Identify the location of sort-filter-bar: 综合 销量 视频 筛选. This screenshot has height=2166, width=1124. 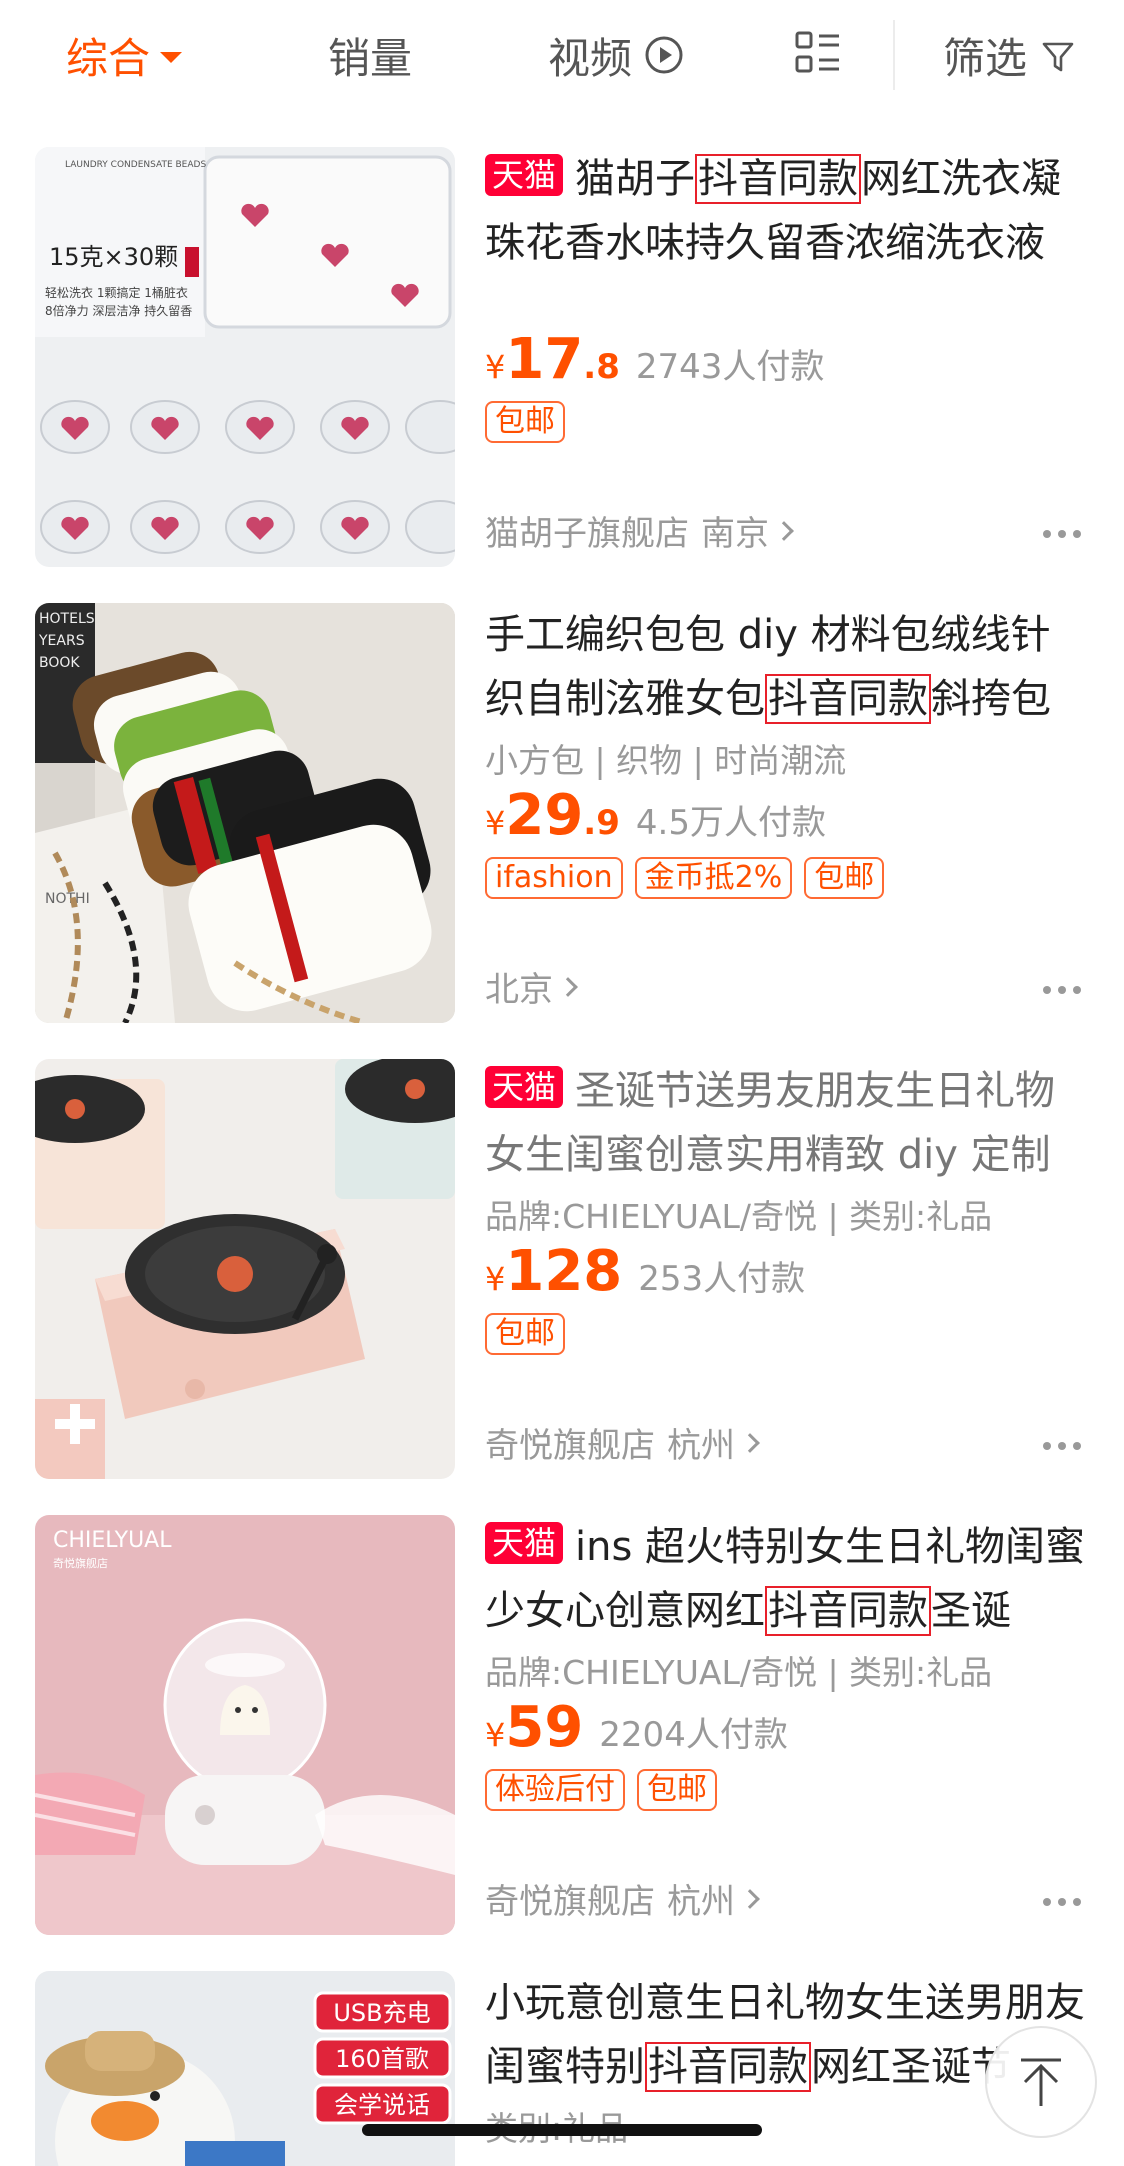
(562, 55).